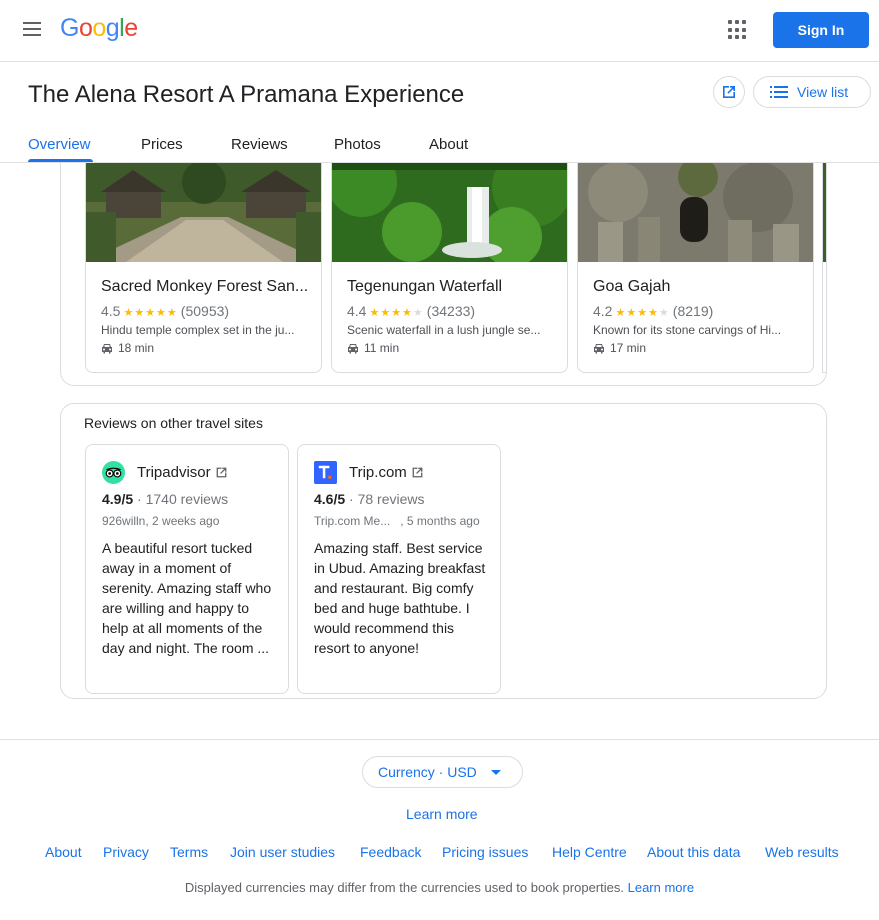 The image size is (879, 920). Describe the element at coordinates (357, 144) in the screenshot. I see `tab-photos: Photos` at that location.